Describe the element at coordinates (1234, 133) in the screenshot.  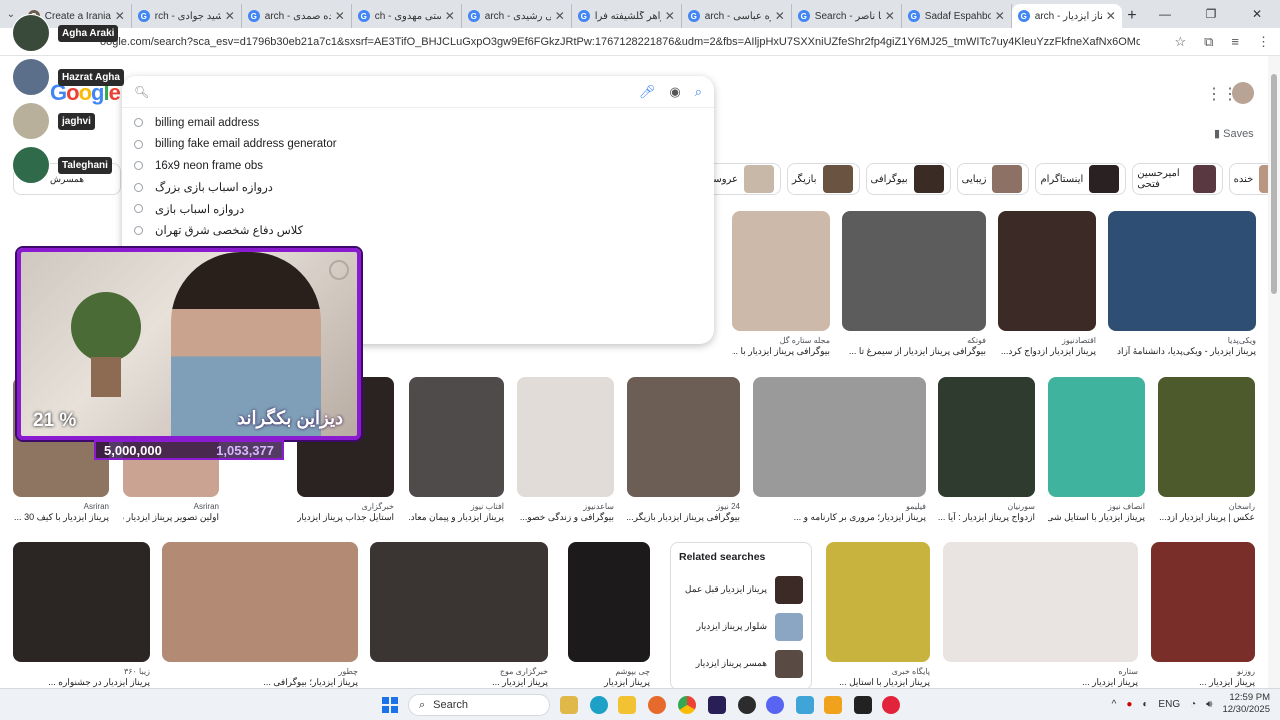
I see `saves-link: ▮ Saves` at that location.